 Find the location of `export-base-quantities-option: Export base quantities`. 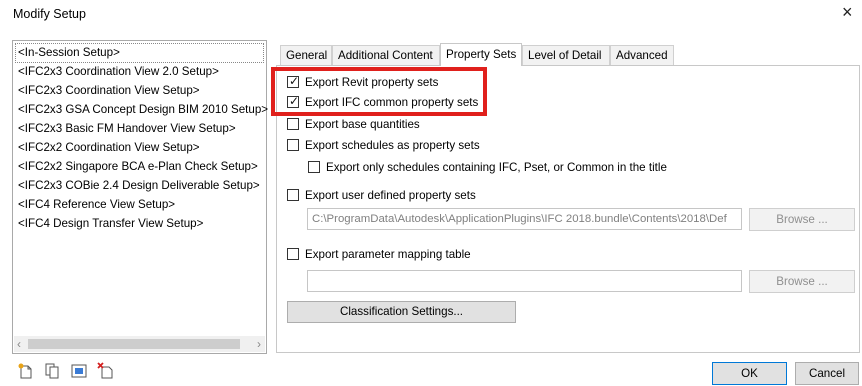

export-base-quantities-option: Export base quantities is located at coordinates (353, 125).